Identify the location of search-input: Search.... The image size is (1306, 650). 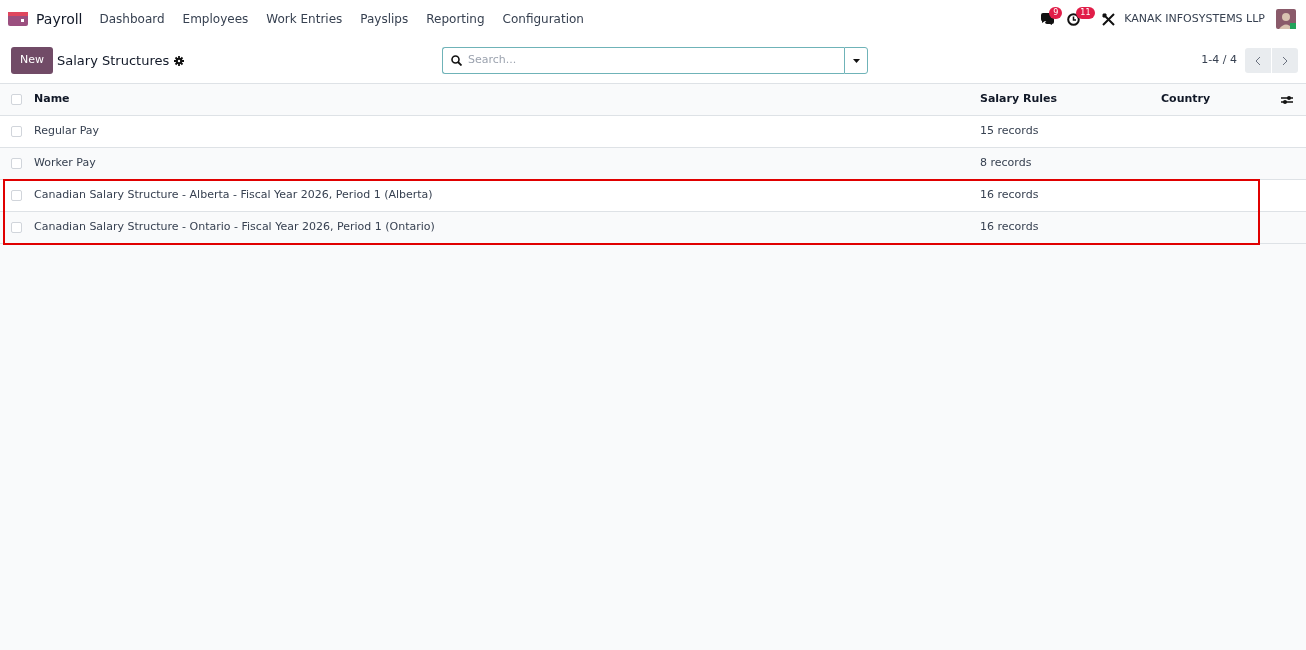
(656, 60).